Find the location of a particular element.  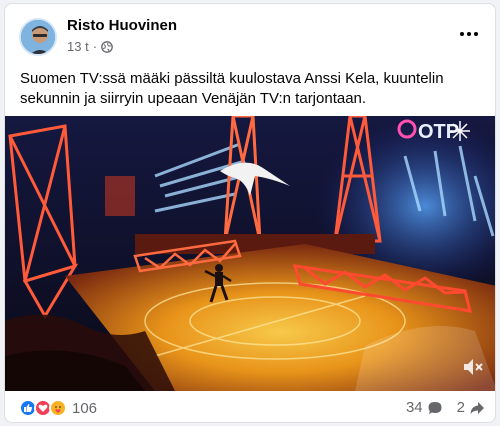

post-header: Risto Huovinen 13 t · is located at coordinates (251, 38).